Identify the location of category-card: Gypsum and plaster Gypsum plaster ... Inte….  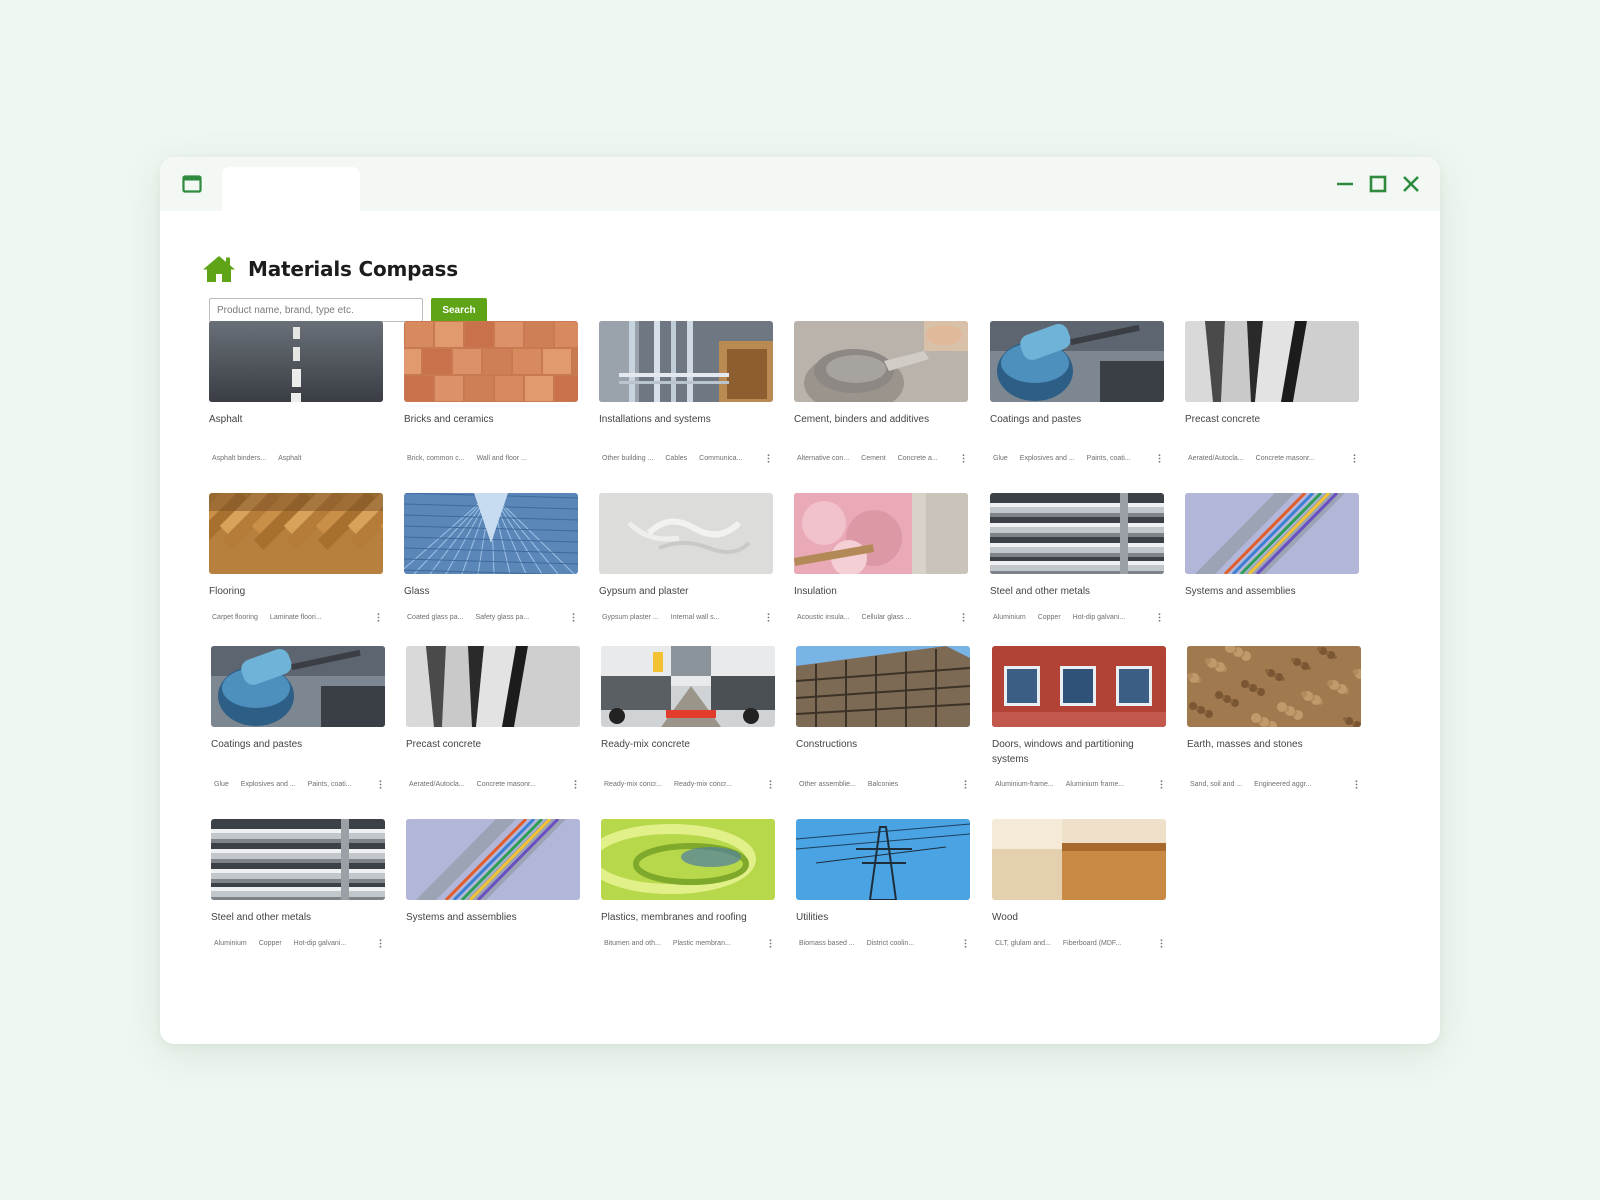
(686, 557).